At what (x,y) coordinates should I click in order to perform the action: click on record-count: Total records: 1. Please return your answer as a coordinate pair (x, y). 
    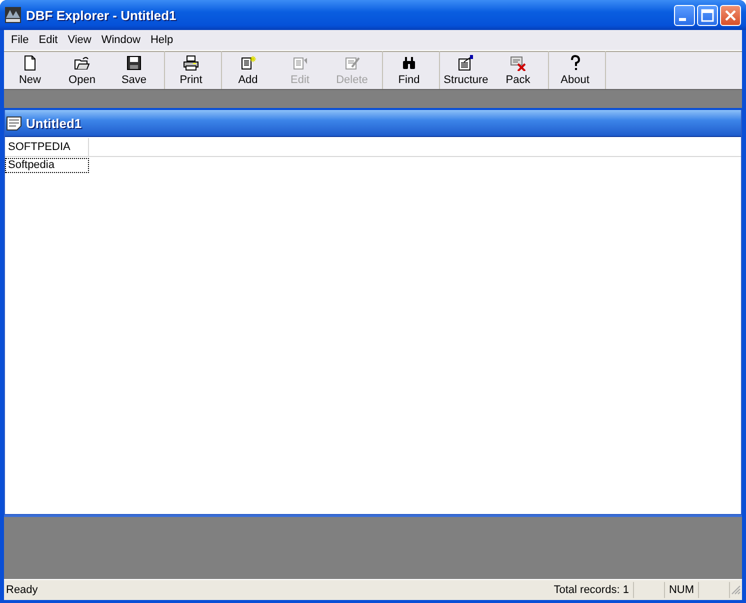
    Looking at the image, I should click on (592, 590).